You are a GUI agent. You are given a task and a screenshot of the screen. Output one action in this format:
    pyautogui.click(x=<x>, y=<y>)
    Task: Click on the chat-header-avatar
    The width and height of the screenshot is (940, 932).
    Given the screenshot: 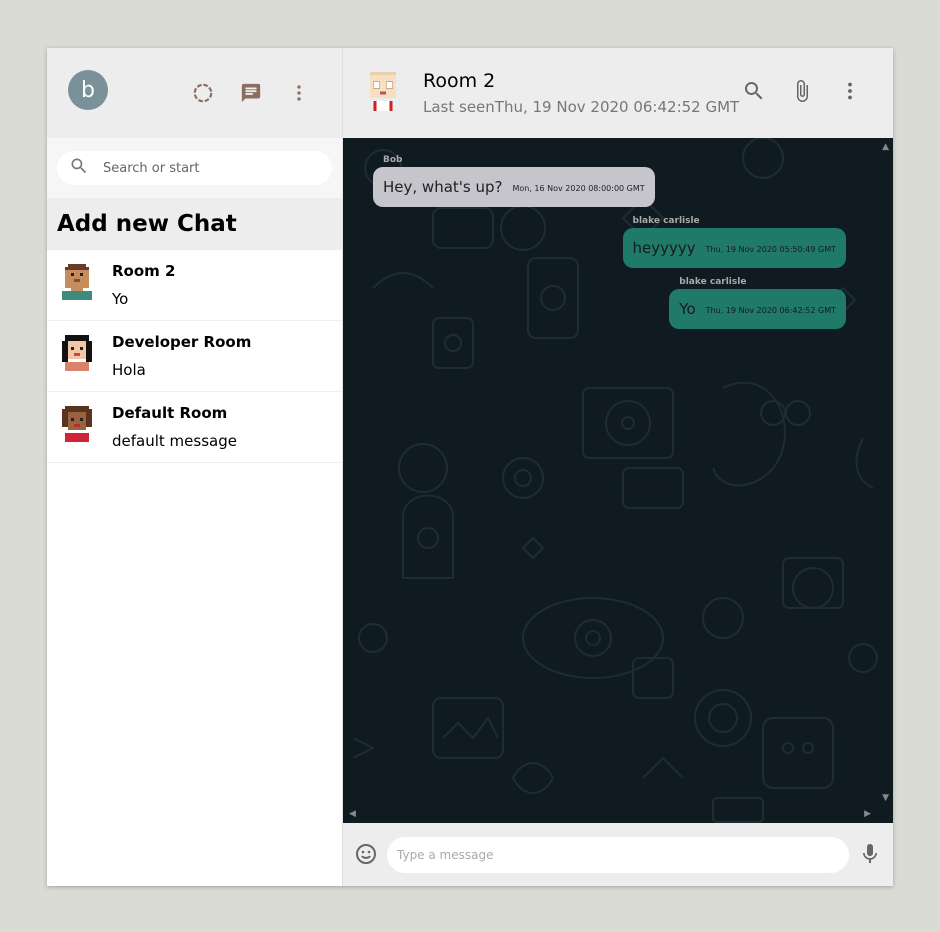 What is the action you would take?
    pyautogui.click(x=383, y=93)
    